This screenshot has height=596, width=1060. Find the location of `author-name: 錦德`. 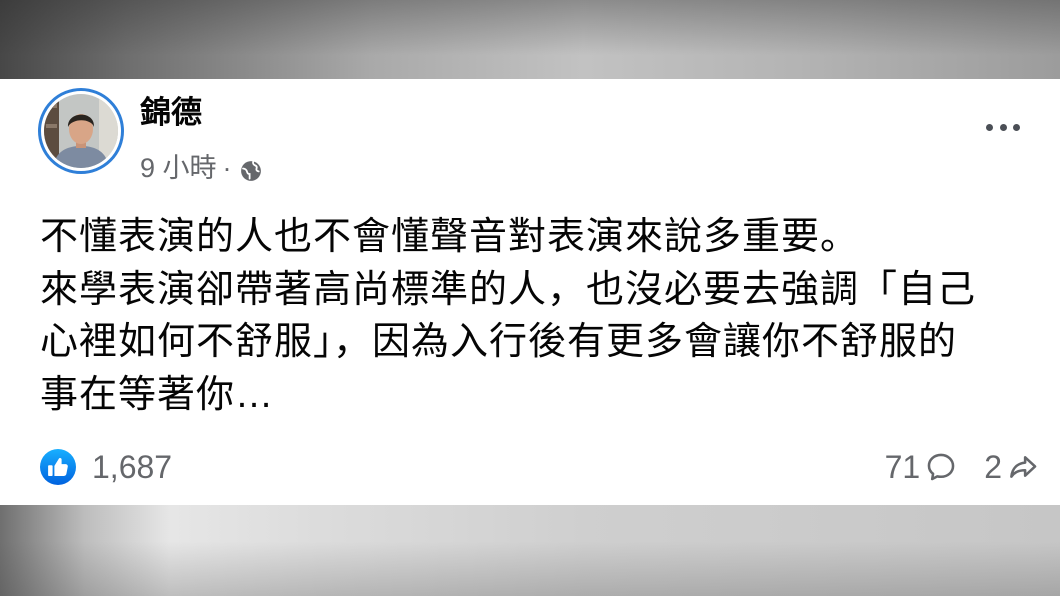

author-name: 錦德 is located at coordinates (171, 113).